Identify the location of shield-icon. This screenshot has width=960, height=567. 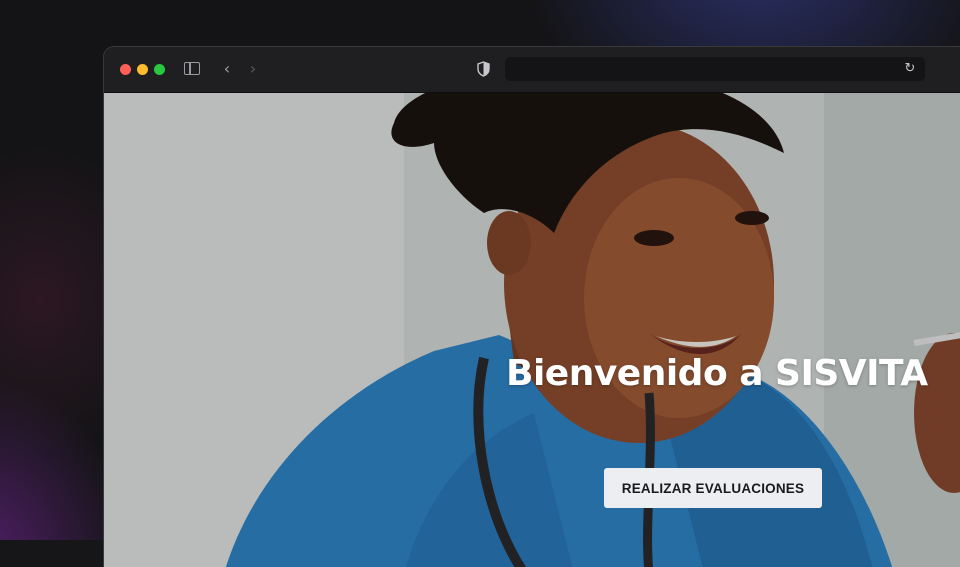
(483, 69).